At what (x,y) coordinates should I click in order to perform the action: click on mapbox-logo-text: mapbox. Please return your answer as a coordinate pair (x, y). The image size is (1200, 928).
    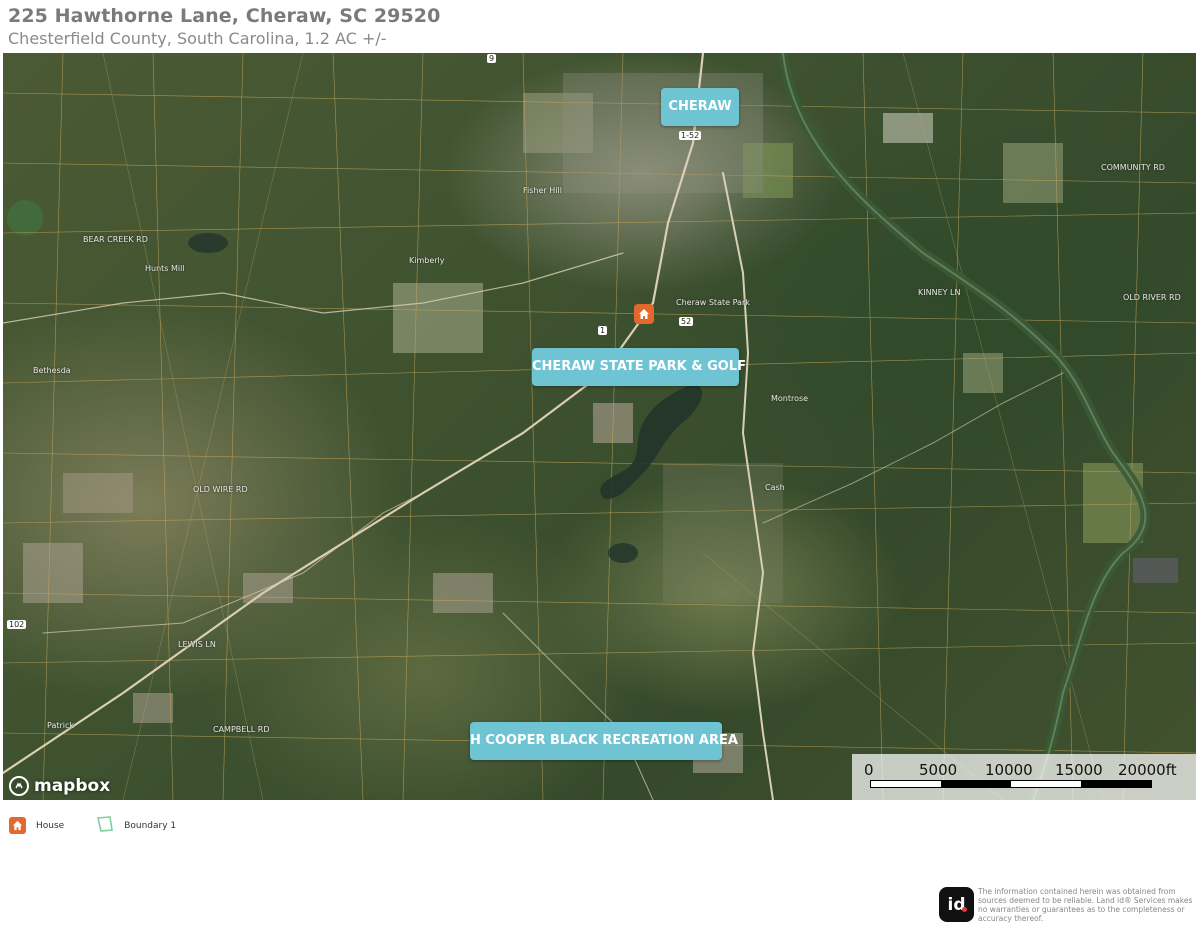
    Looking at the image, I should click on (72, 786).